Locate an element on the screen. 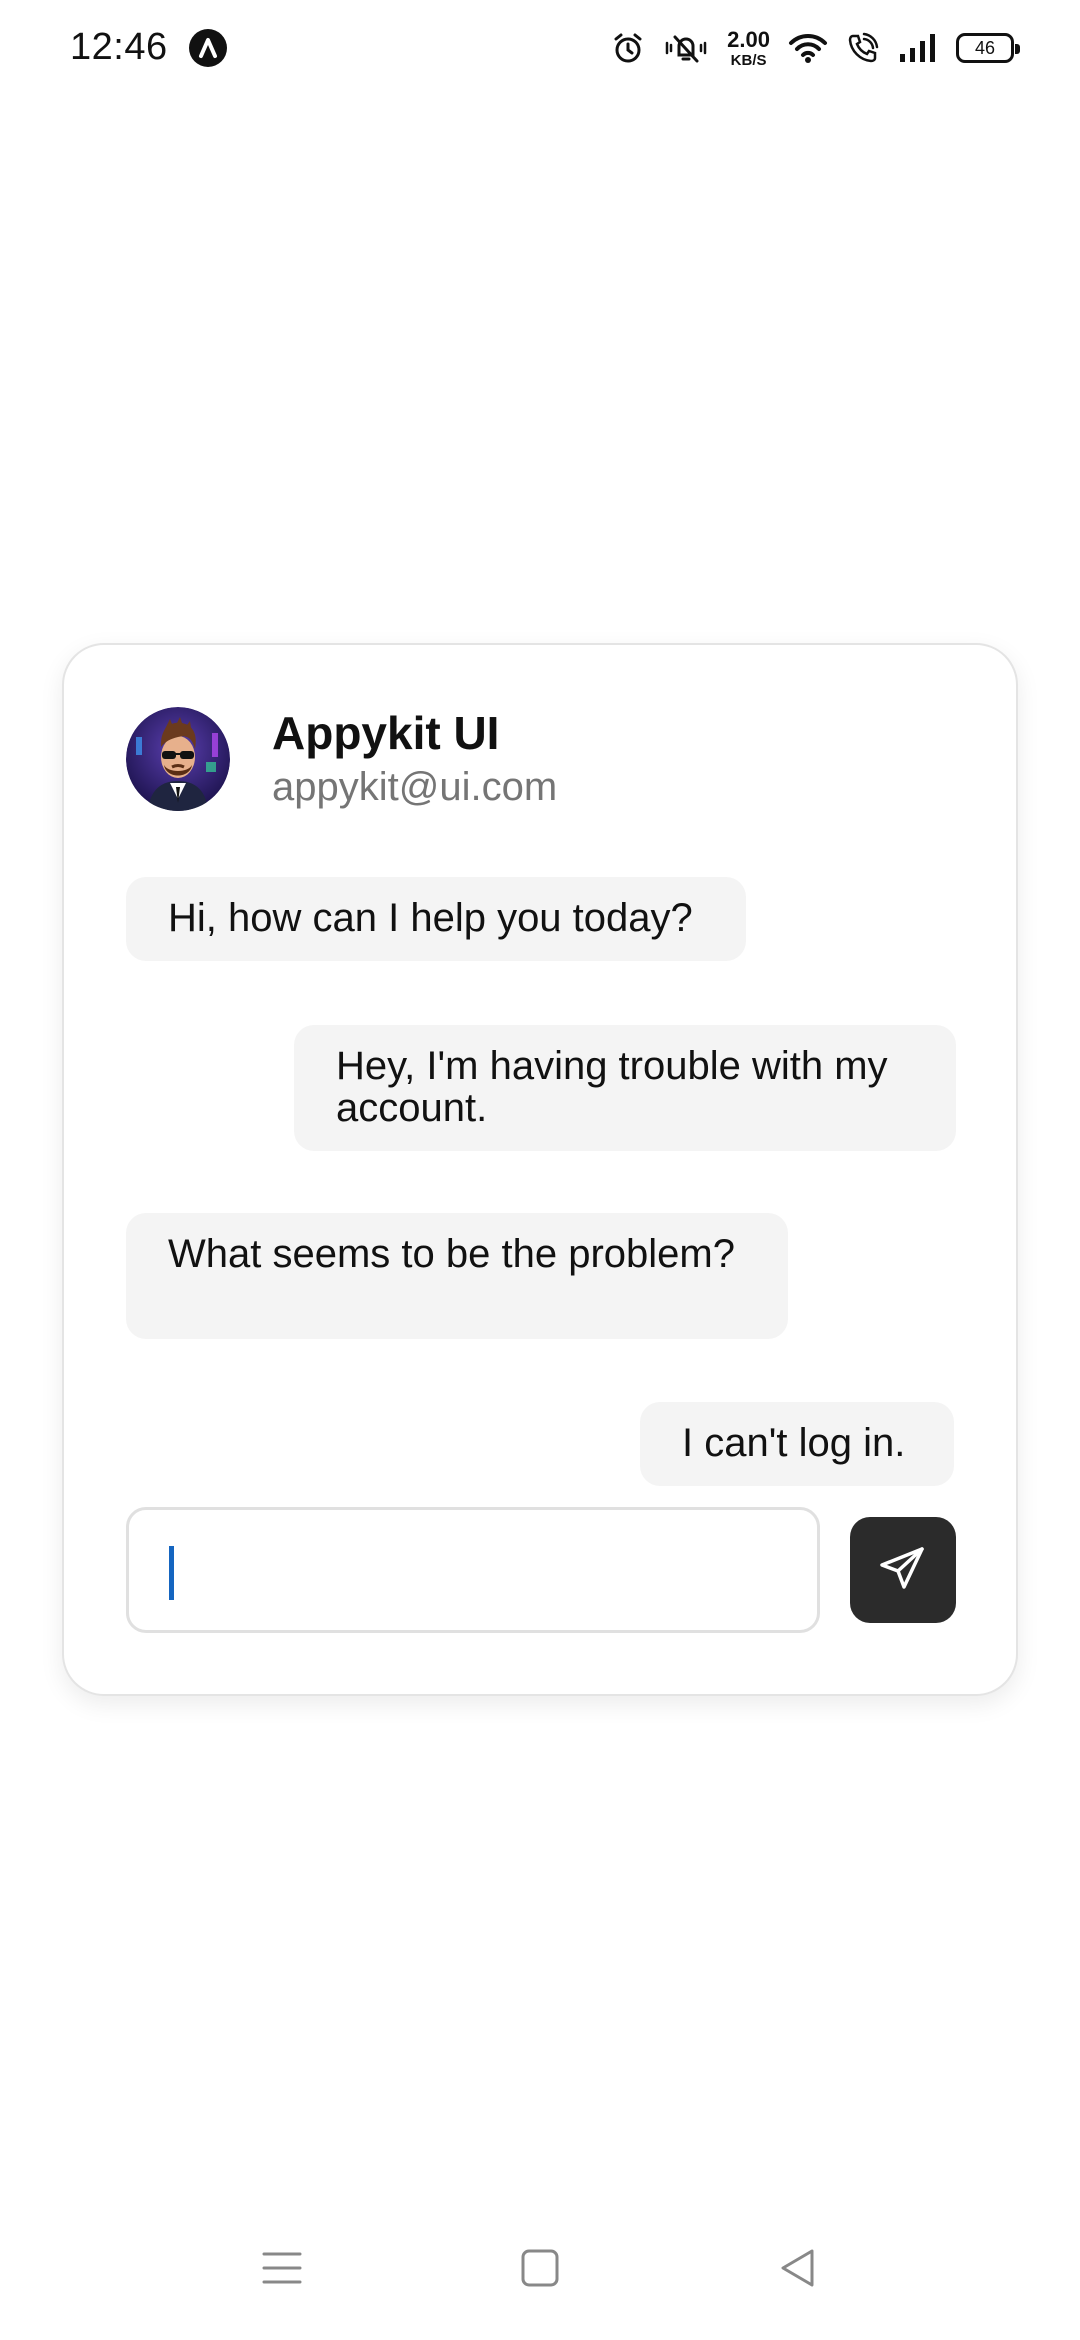 This screenshot has width=1080, height=2340. wifi-call-icon is located at coordinates (863, 48).